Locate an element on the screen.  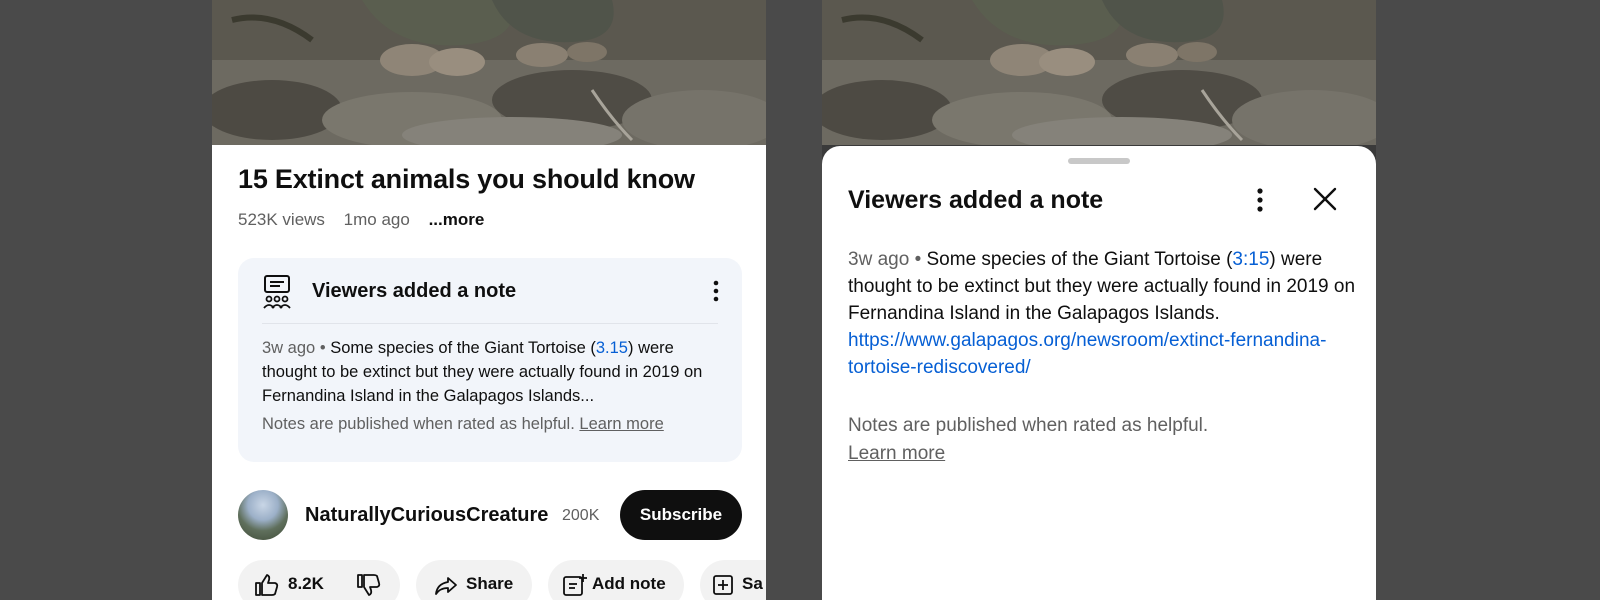
share-button: Share is located at coordinates (474, 580).